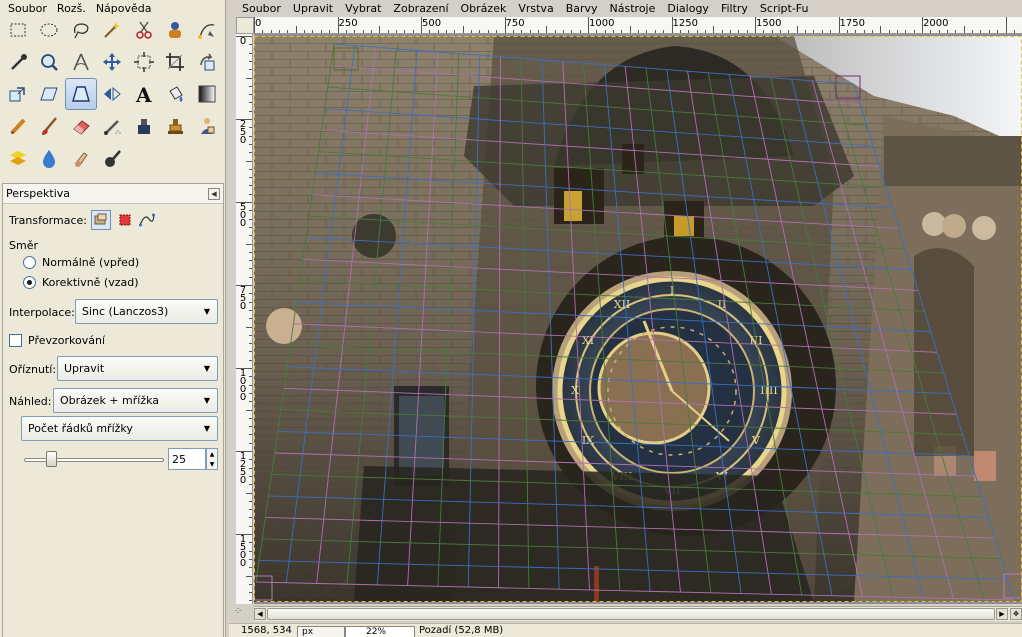 The height and width of the screenshot is (637, 1022). I want to click on tab-menu-icon: ◀, so click(214, 193).